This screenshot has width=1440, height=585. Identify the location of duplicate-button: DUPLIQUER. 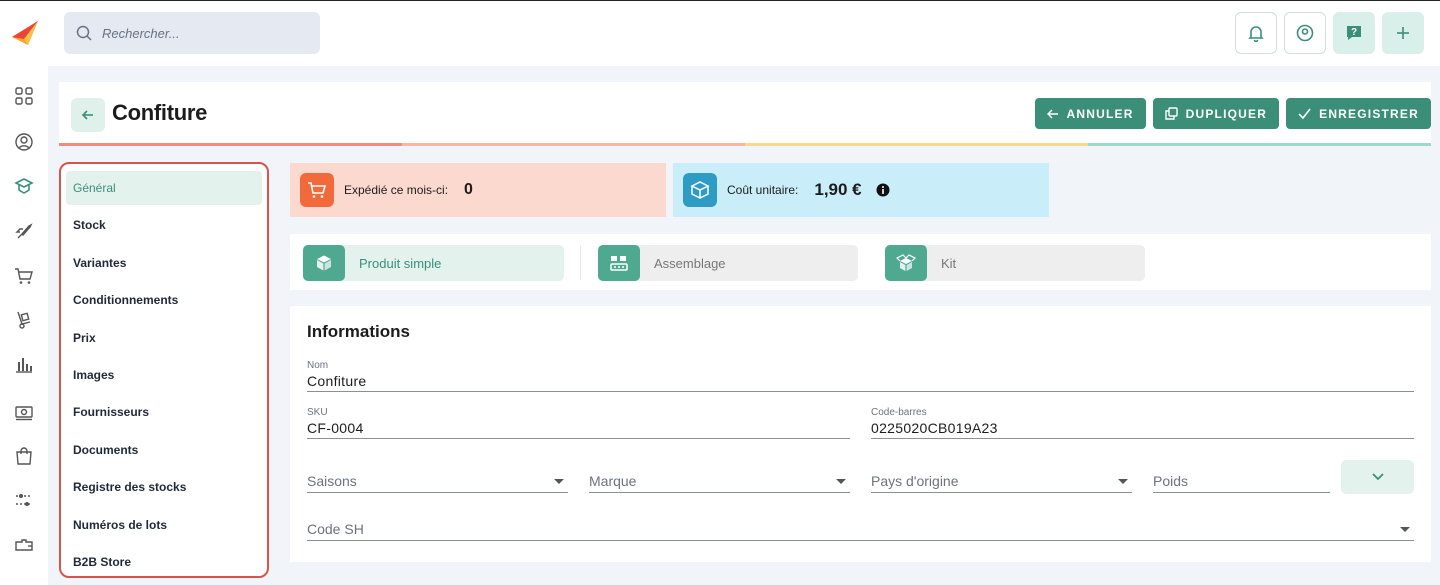
(1216, 113).